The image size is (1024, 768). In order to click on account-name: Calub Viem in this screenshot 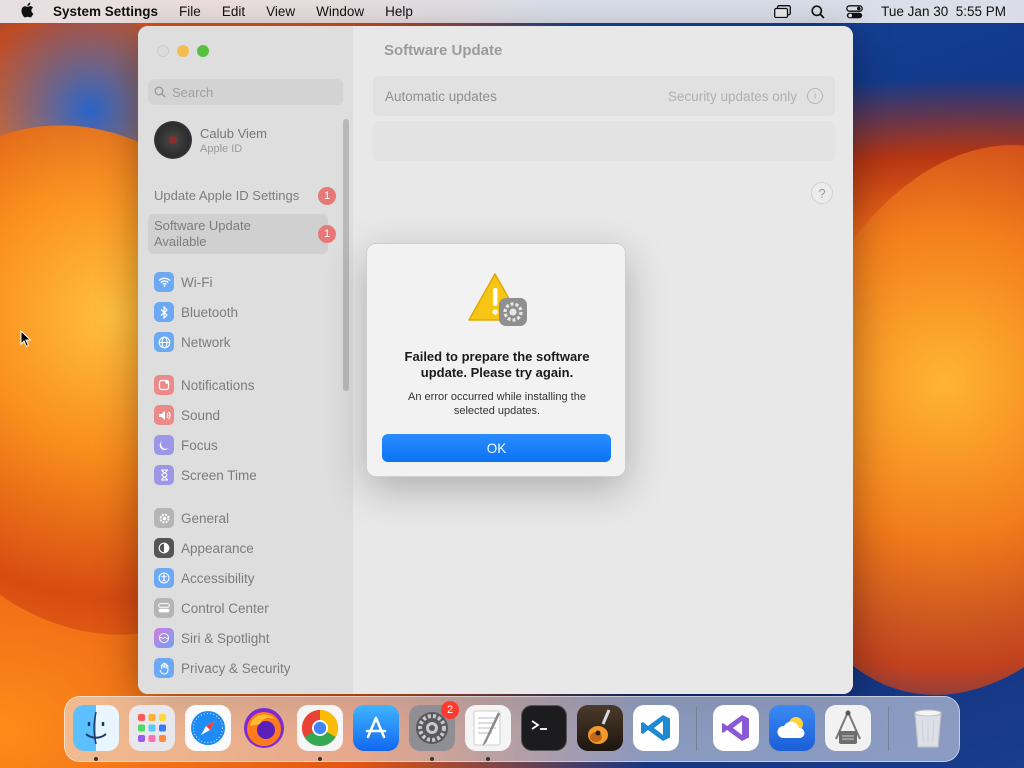, I will do `click(233, 133)`.